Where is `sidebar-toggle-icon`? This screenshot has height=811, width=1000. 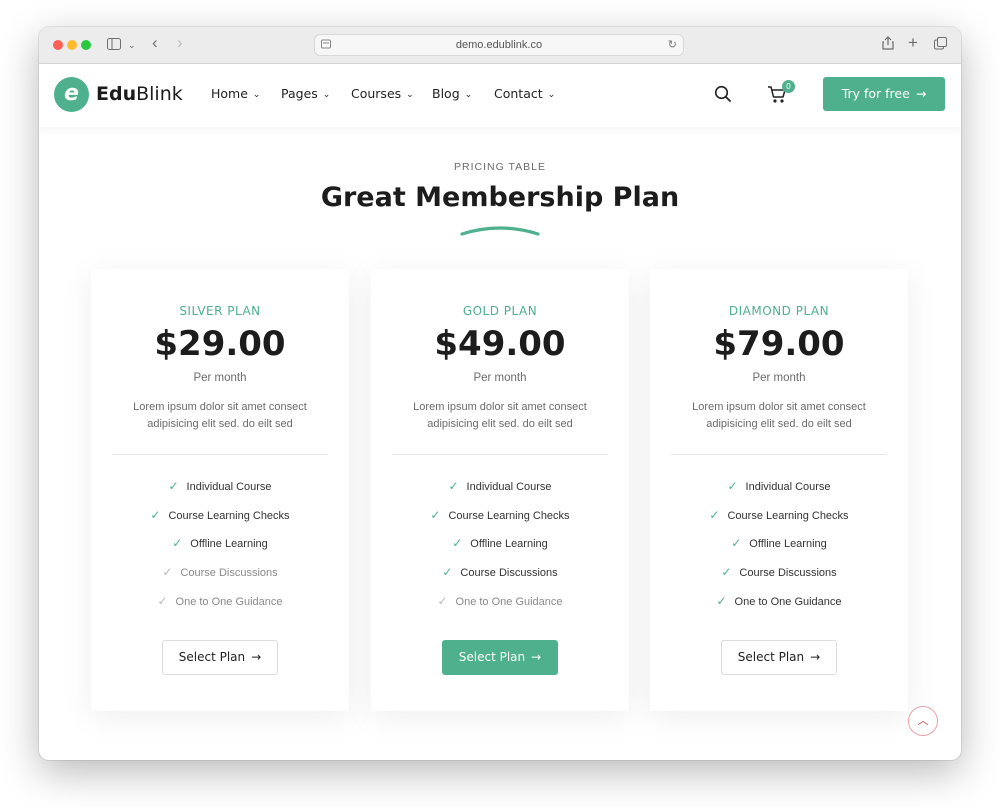
sidebar-toggle-icon is located at coordinates (114, 45).